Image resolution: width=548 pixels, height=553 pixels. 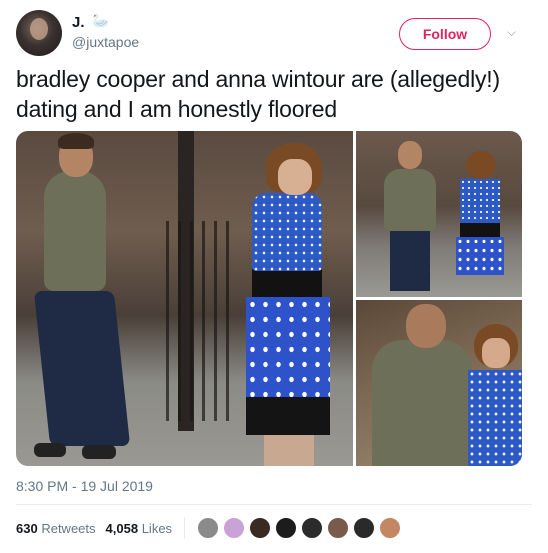 What do you see at coordinates (289, 449) in the screenshot?
I see `woman-figure-legs` at bounding box center [289, 449].